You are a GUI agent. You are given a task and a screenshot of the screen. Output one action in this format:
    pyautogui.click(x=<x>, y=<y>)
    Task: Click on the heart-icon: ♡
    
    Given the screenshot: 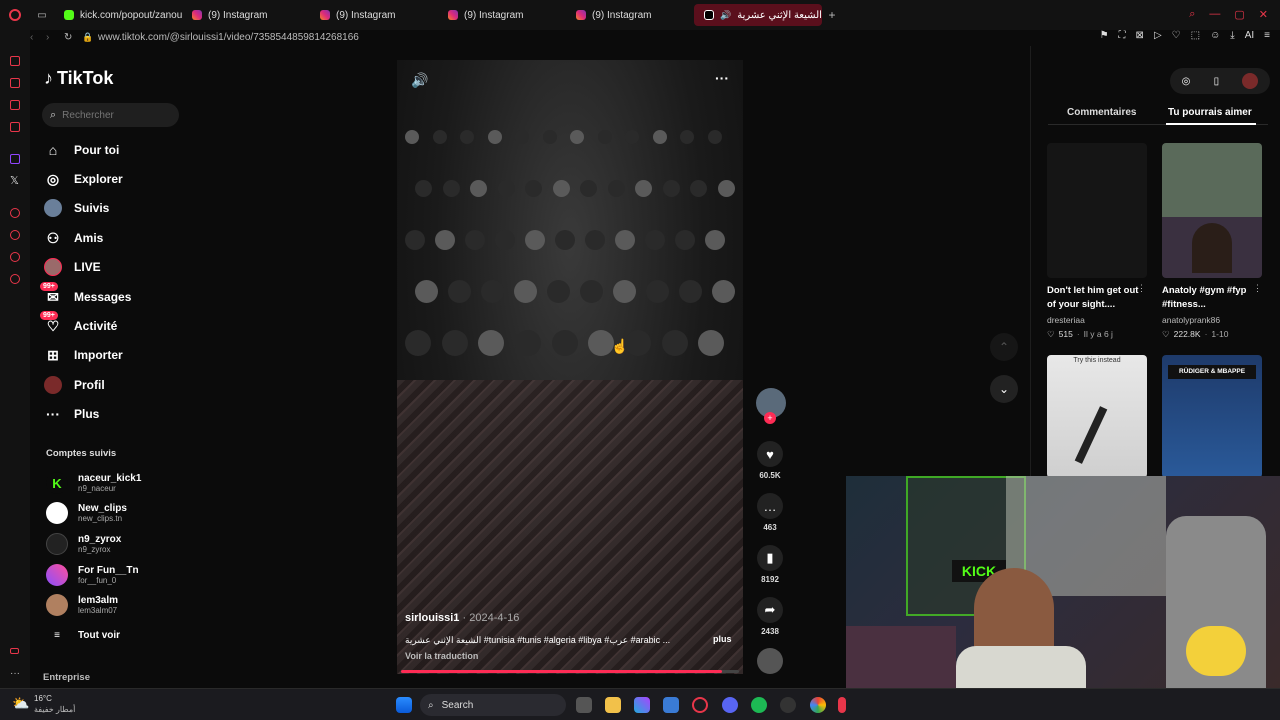 What is the action you would take?
    pyautogui.click(x=1176, y=35)
    